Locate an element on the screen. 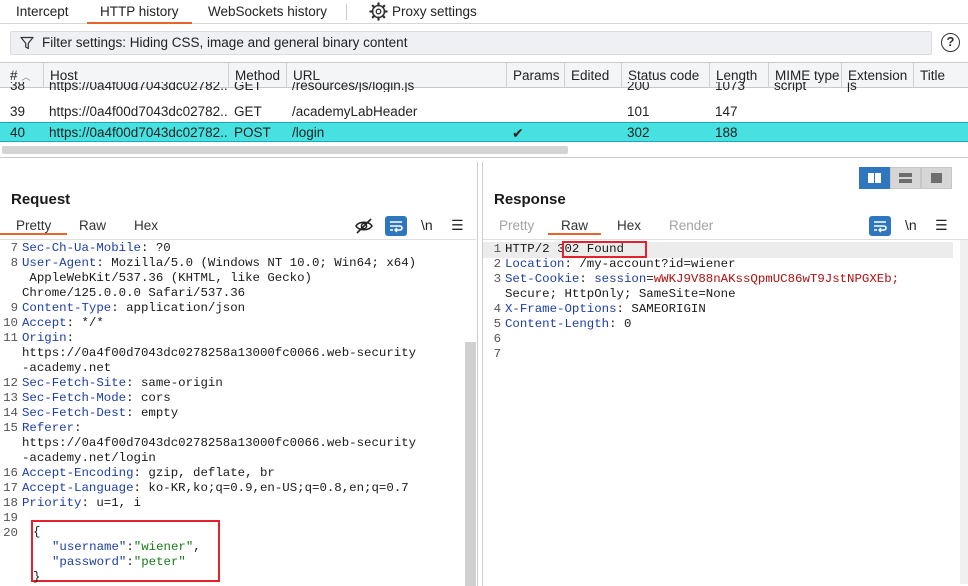 The width and height of the screenshot is (968, 586). json-open-brace: { is located at coordinates (37, 532).